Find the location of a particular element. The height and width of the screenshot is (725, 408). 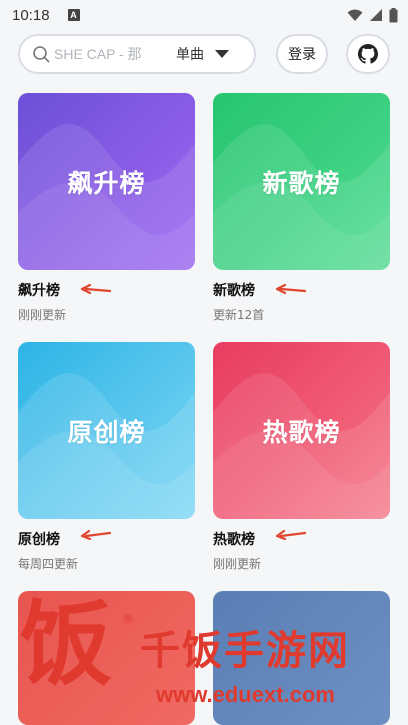

cover-title: 热歌榜 is located at coordinates (301, 432).